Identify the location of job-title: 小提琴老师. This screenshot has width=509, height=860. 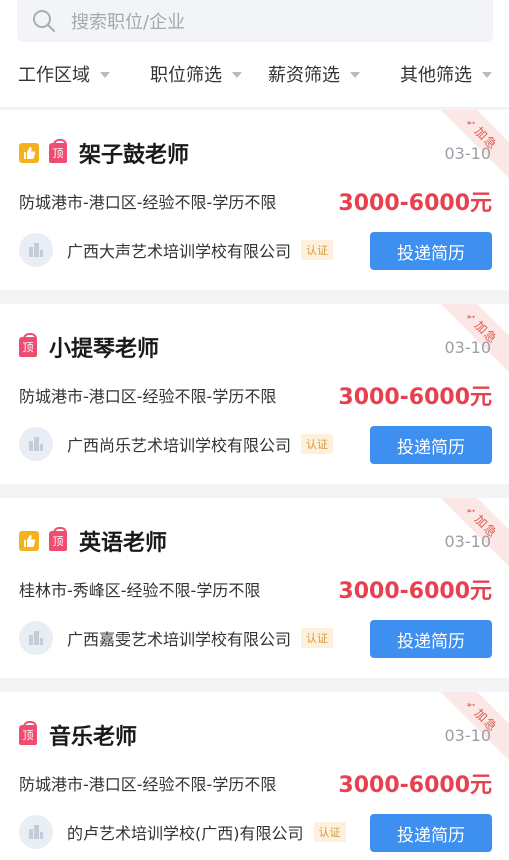
(104, 349).